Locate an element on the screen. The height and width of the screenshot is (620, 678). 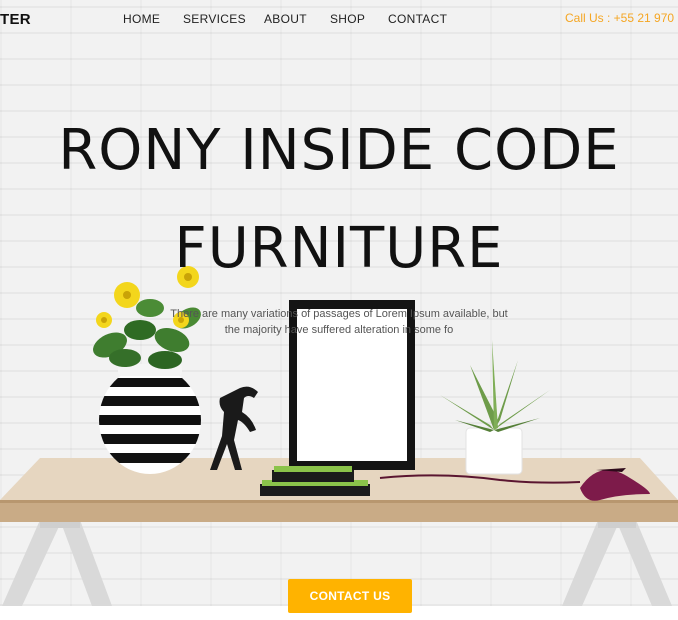
hero-title-line1: RONY INSIDE CODE is located at coordinates (339, 150).